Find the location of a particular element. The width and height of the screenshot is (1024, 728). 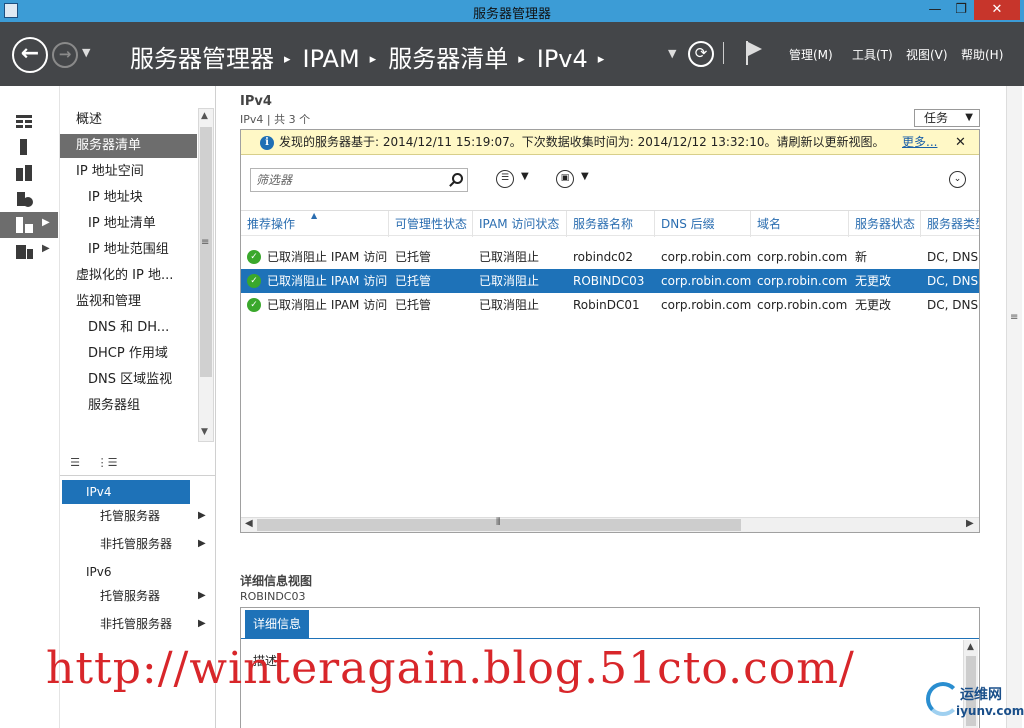

dashboard-icon is located at coordinates (24, 121).